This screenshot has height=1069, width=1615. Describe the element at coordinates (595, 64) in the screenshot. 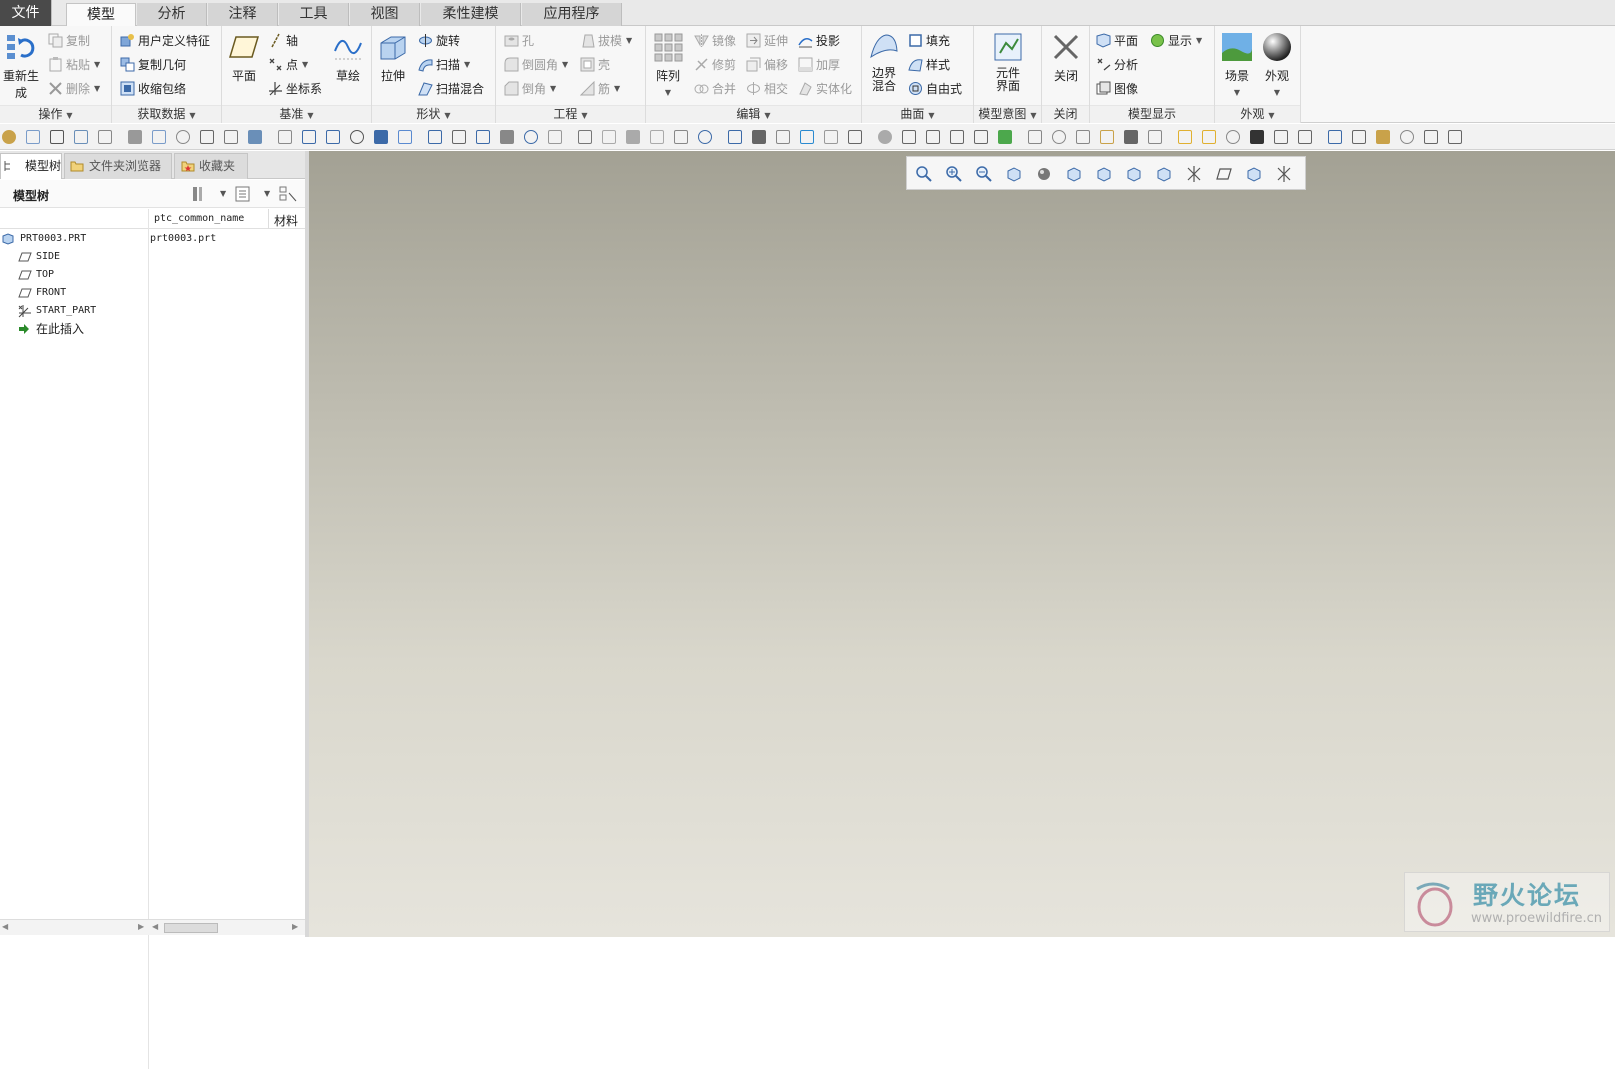

I see `shell-button: 壳` at that location.